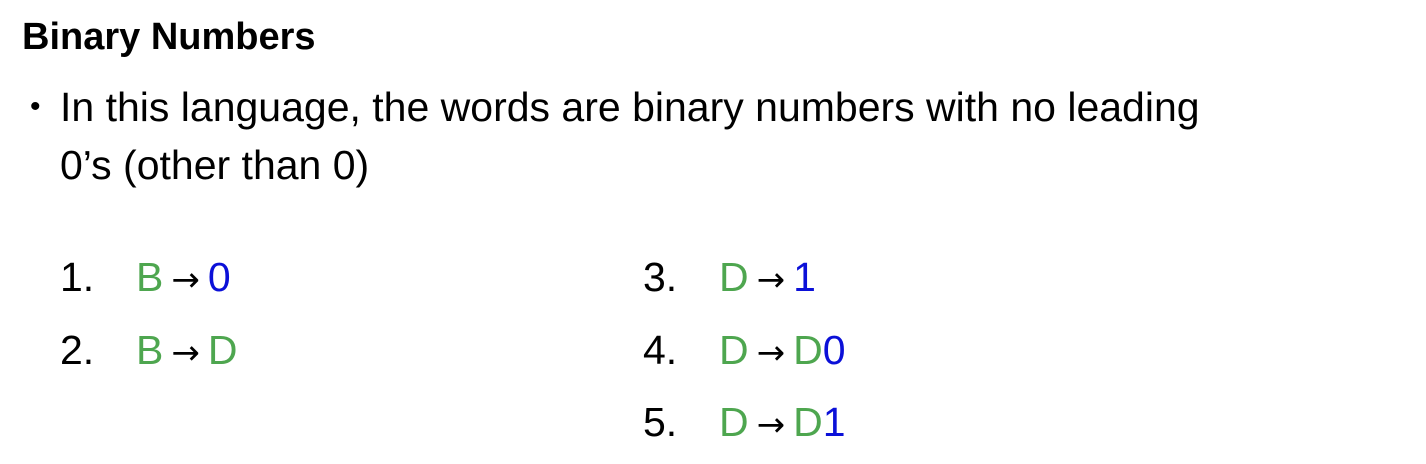 The height and width of the screenshot is (464, 1426). Describe the element at coordinates (169, 37) in the screenshot. I see `slide-title: Binary Numbers` at that location.